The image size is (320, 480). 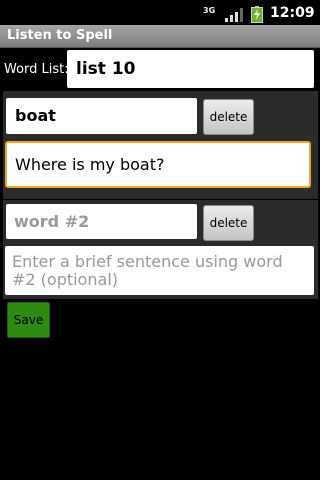 What do you see at coordinates (90, 164) in the screenshot?
I see `sentence-1-value: Where is my boat?` at bounding box center [90, 164].